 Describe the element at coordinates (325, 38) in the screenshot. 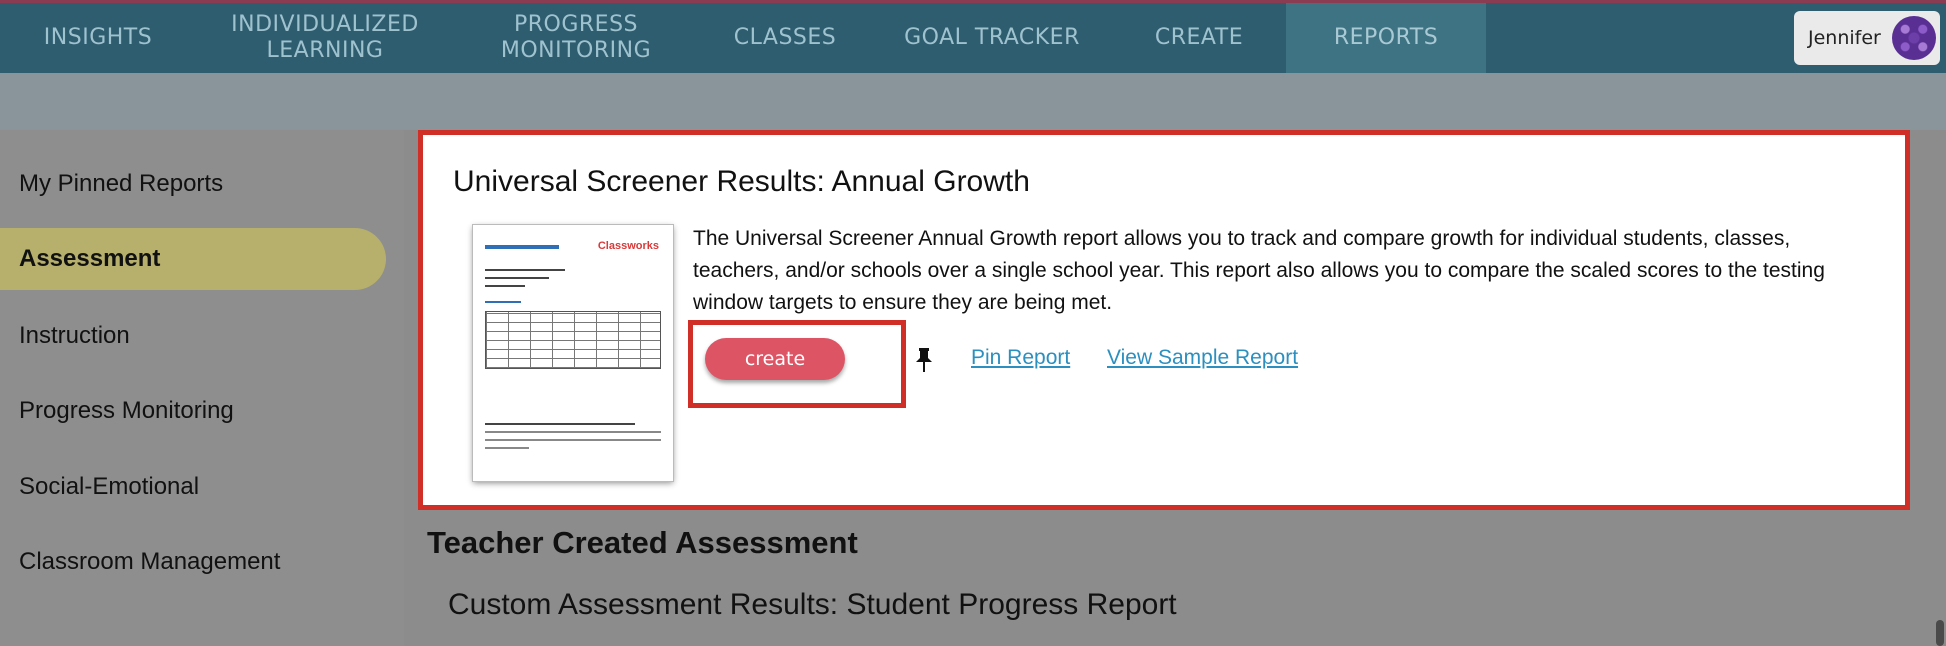

I see `nav-individualized-learning: INDIVIDUALIZED LEARNING` at that location.